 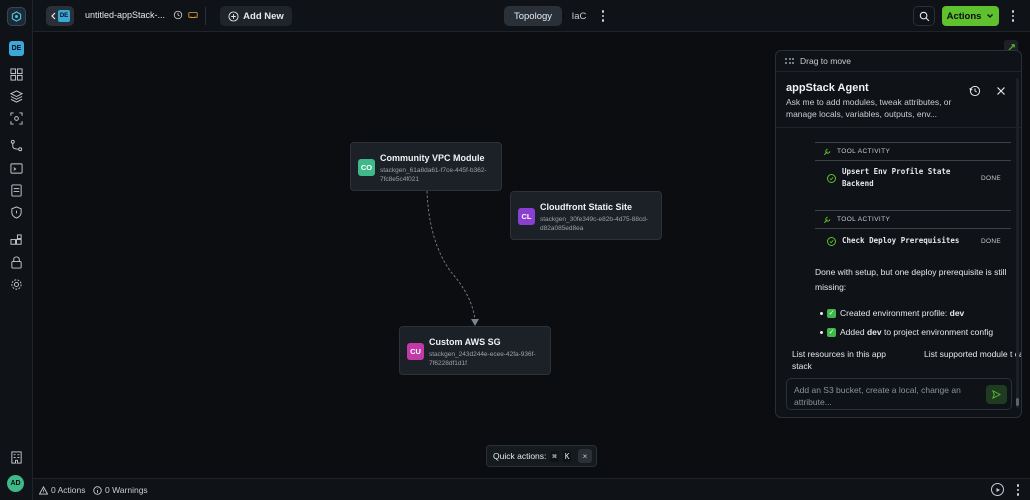 I want to click on info-circle-icon, so click(x=97, y=490).